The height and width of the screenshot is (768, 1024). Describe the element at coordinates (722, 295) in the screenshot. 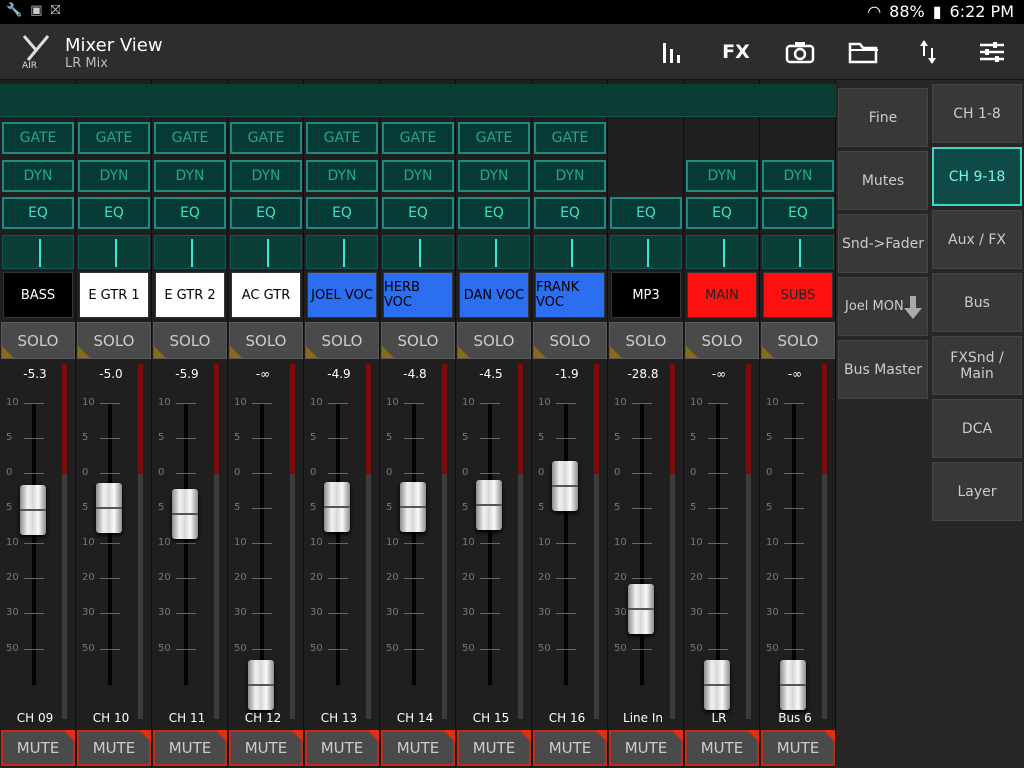

I see `scribble-strip: MAIN` at that location.